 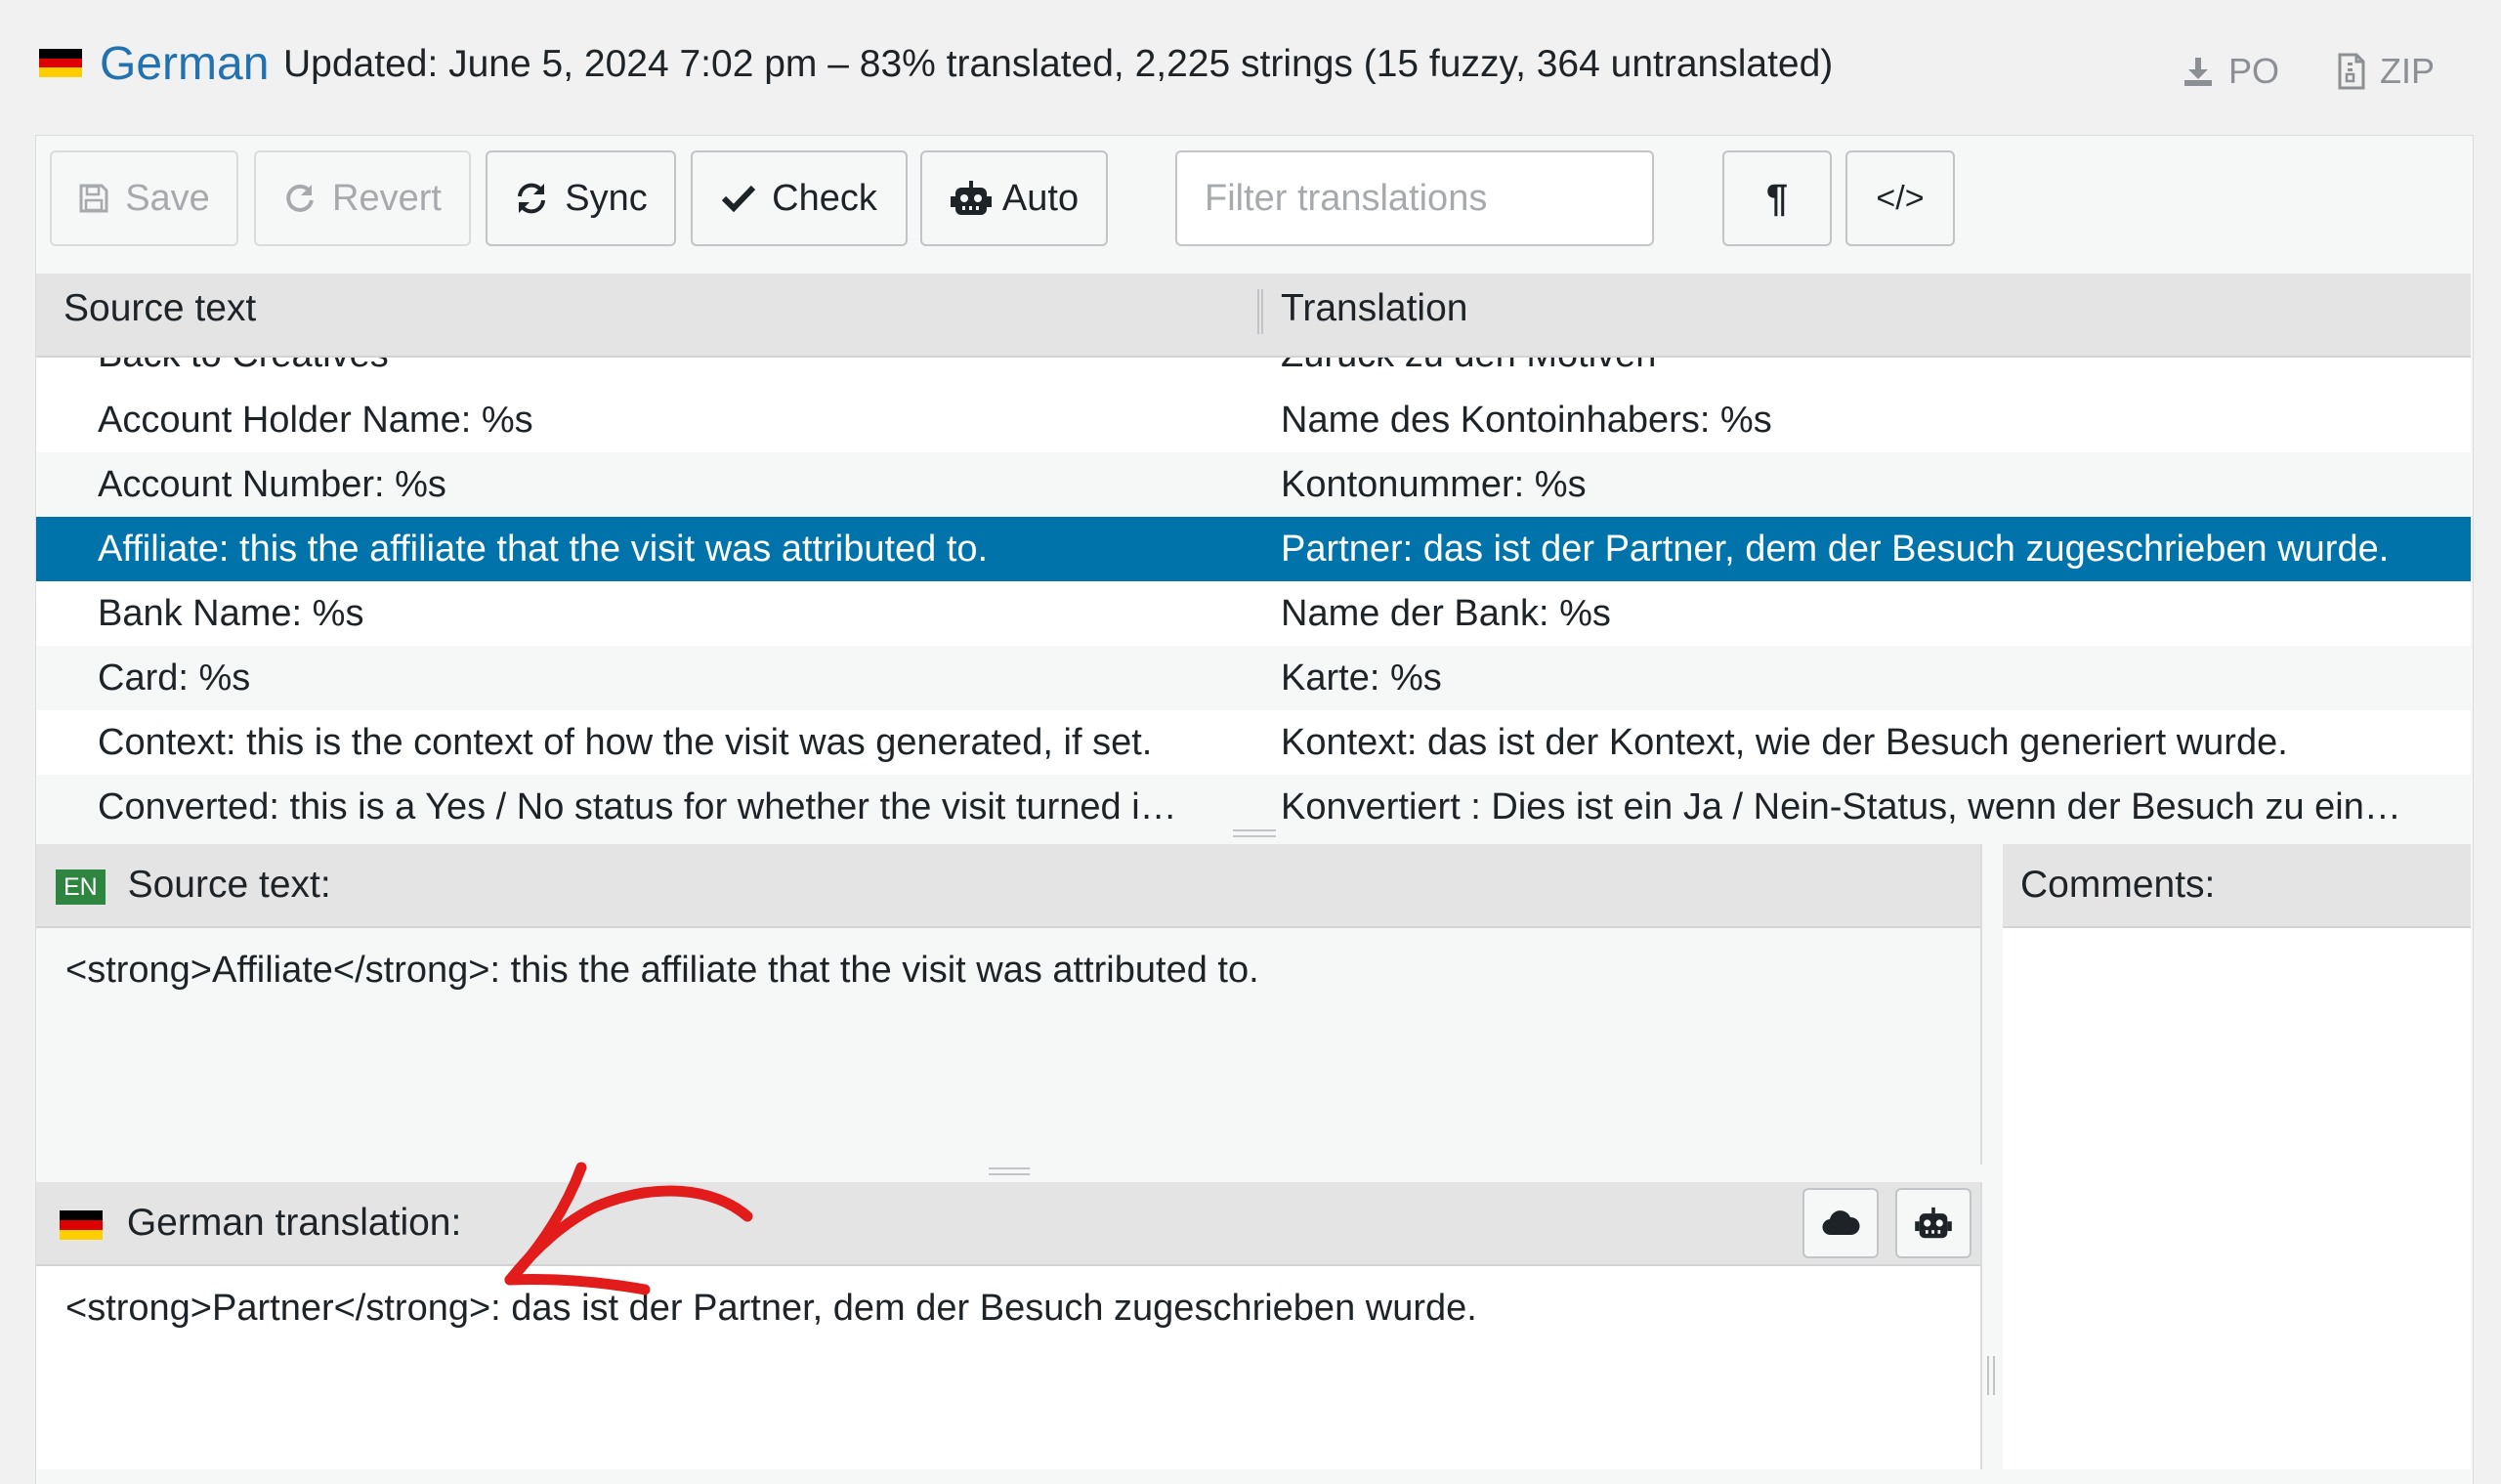 I want to click on save-label: Save, so click(x=167, y=198).